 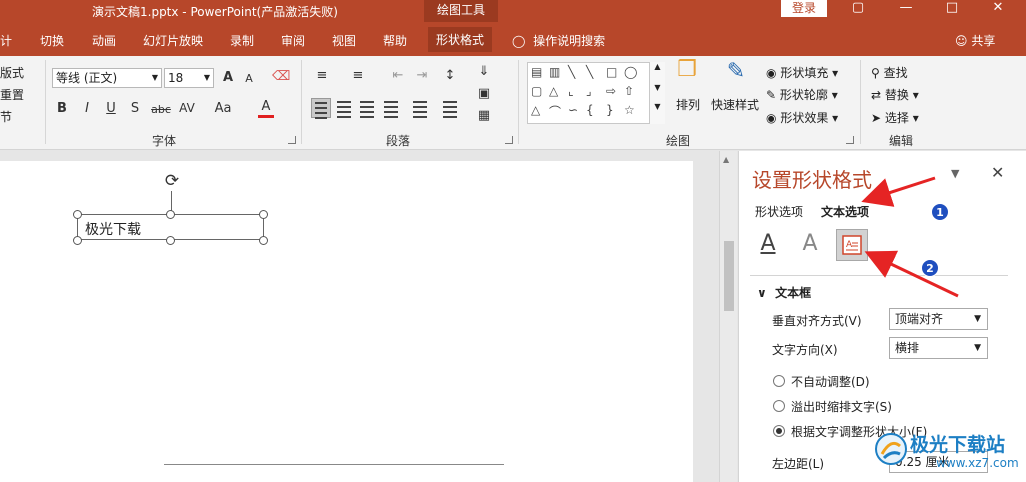 What do you see at coordinates (589, 72) in the screenshot?
I see `arrow-line-shape-icon: ╲` at bounding box center [589, 72].